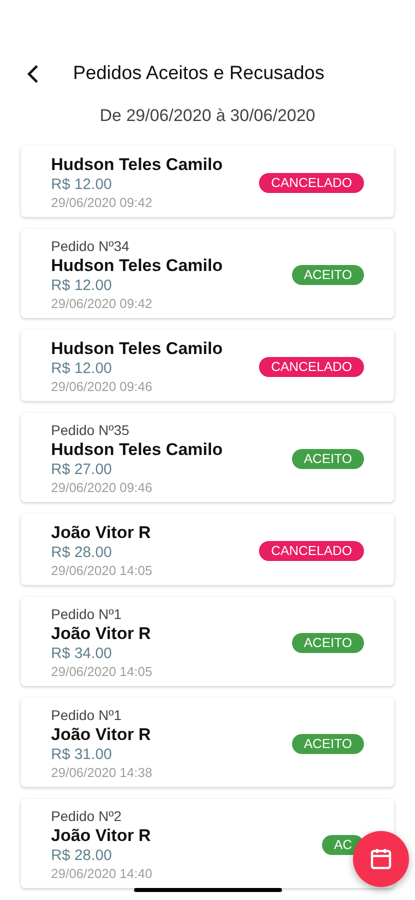 This screenshot has width=415, height=900. What do you see at coordinates (198, 74) in the screenshot?
I see `page-title: Pedidos Aceitos e Recusados` at bounding box center [198, 74].